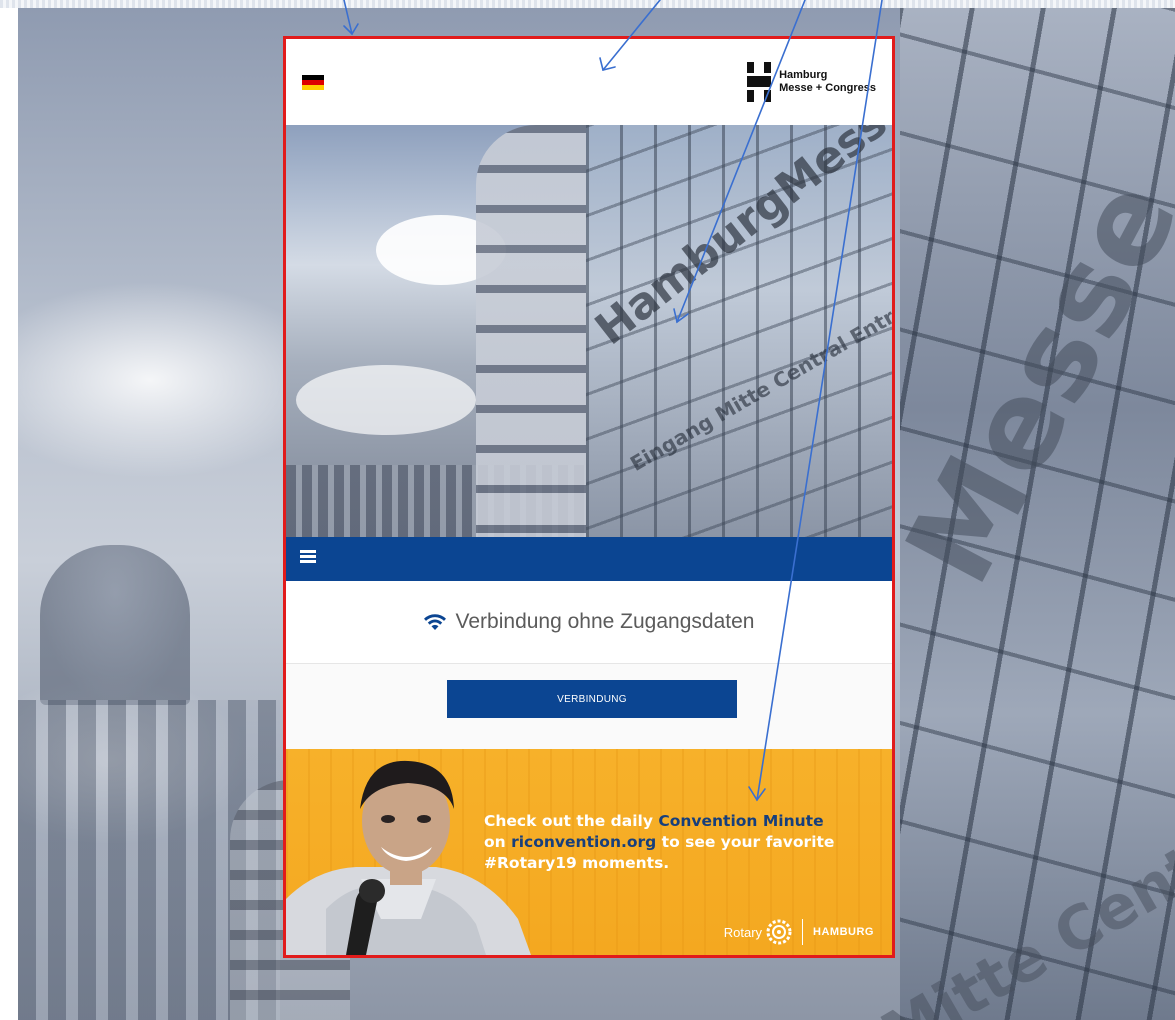 The height and width of the screenshot is (1020, 1175). I want to click on ad-line-2: on riconvention.org to see your favorite, so click(684, 842).